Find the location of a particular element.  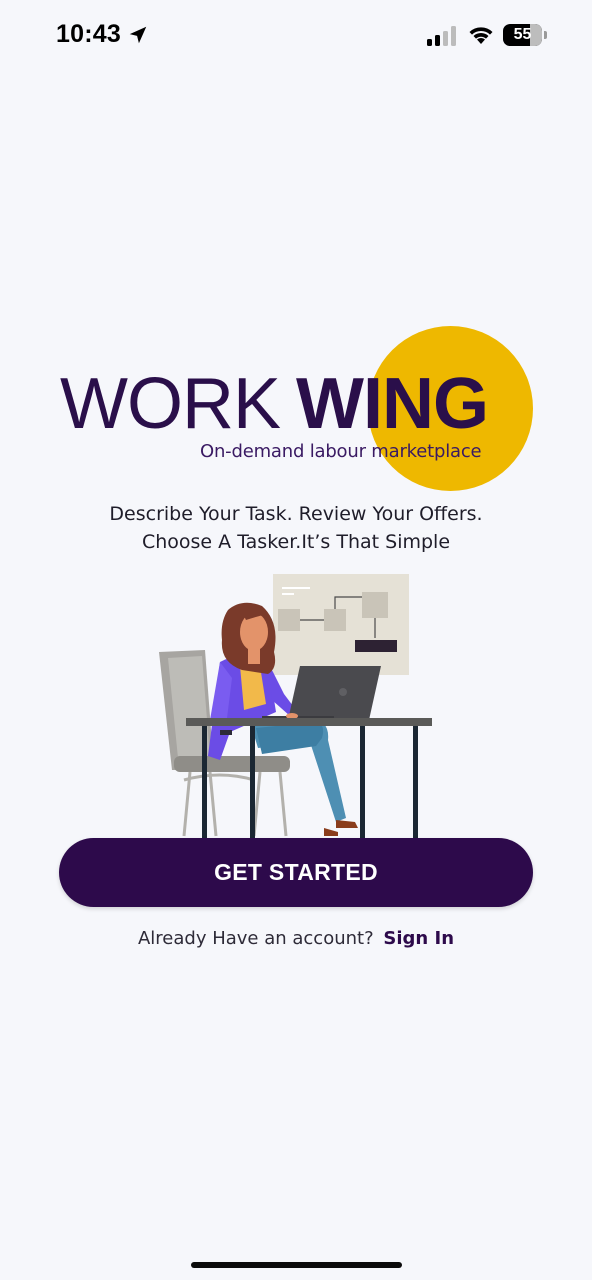

logo-tagline: On-demand labour marketplace is located at coordinates (341, 451).